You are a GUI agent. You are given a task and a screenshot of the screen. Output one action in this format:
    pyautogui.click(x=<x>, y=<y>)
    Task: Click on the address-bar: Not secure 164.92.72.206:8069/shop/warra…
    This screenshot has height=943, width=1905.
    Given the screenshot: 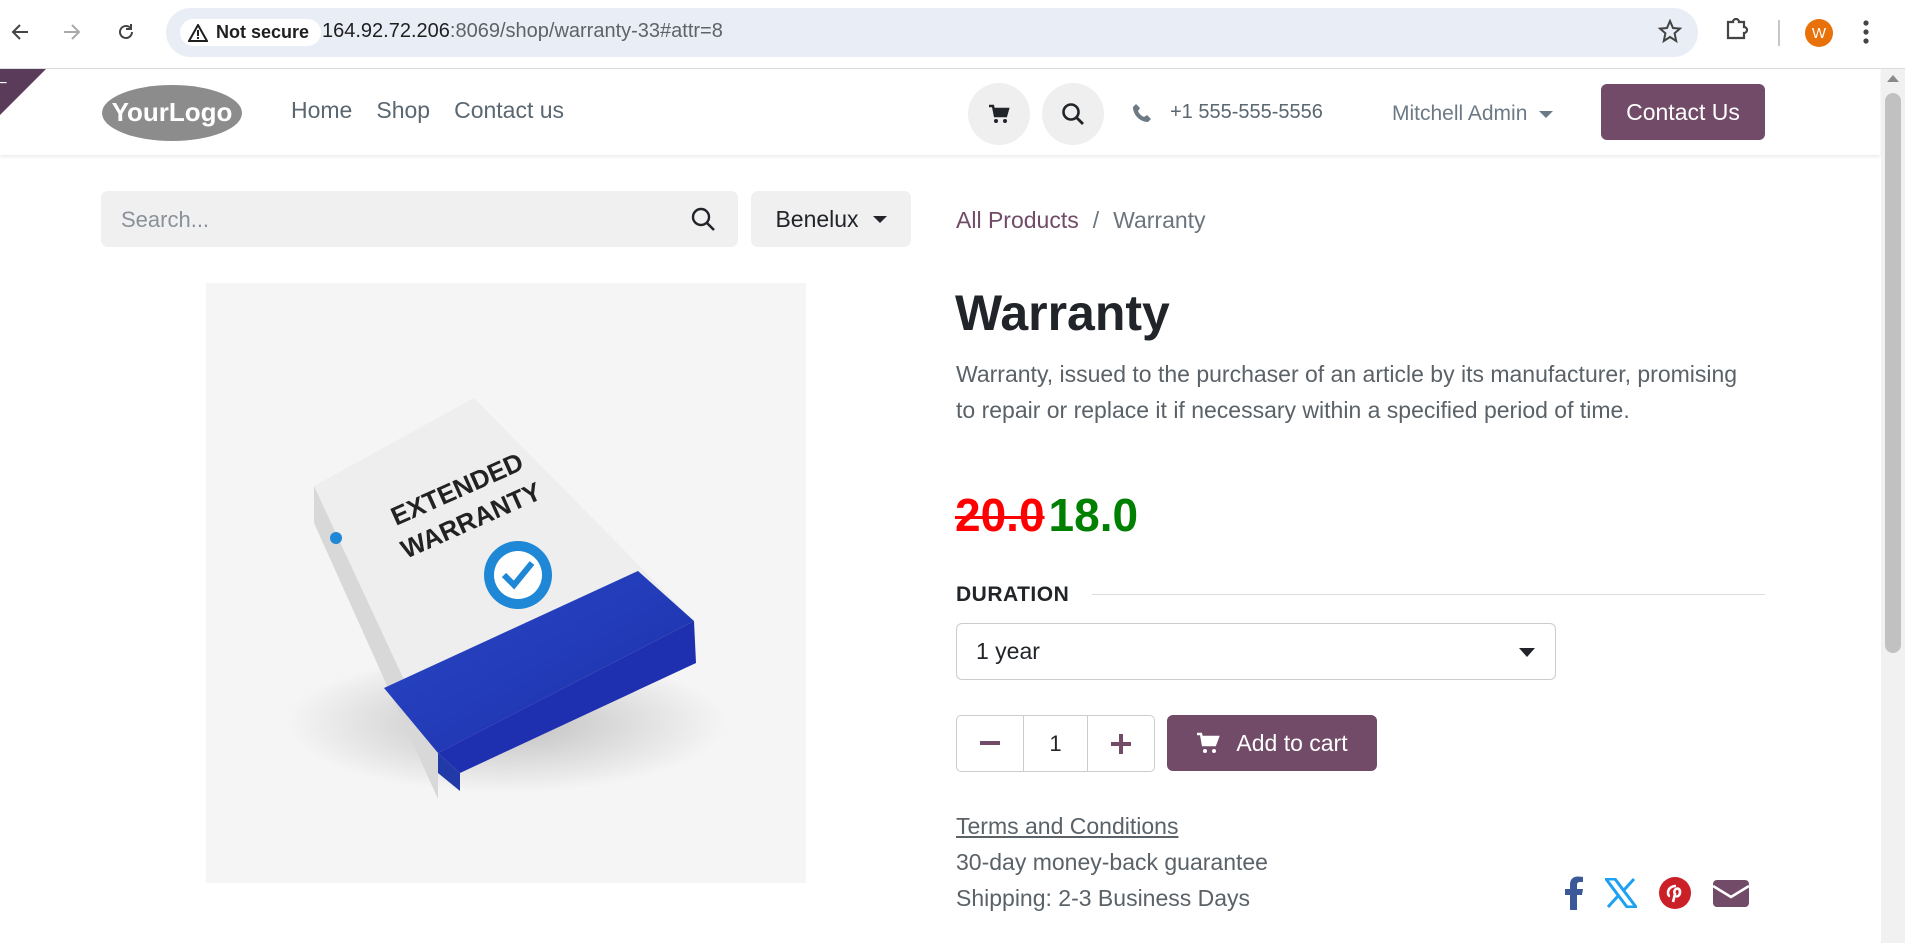 What is the action you would take?
    pyautogui.click(x=932, y=32)
    